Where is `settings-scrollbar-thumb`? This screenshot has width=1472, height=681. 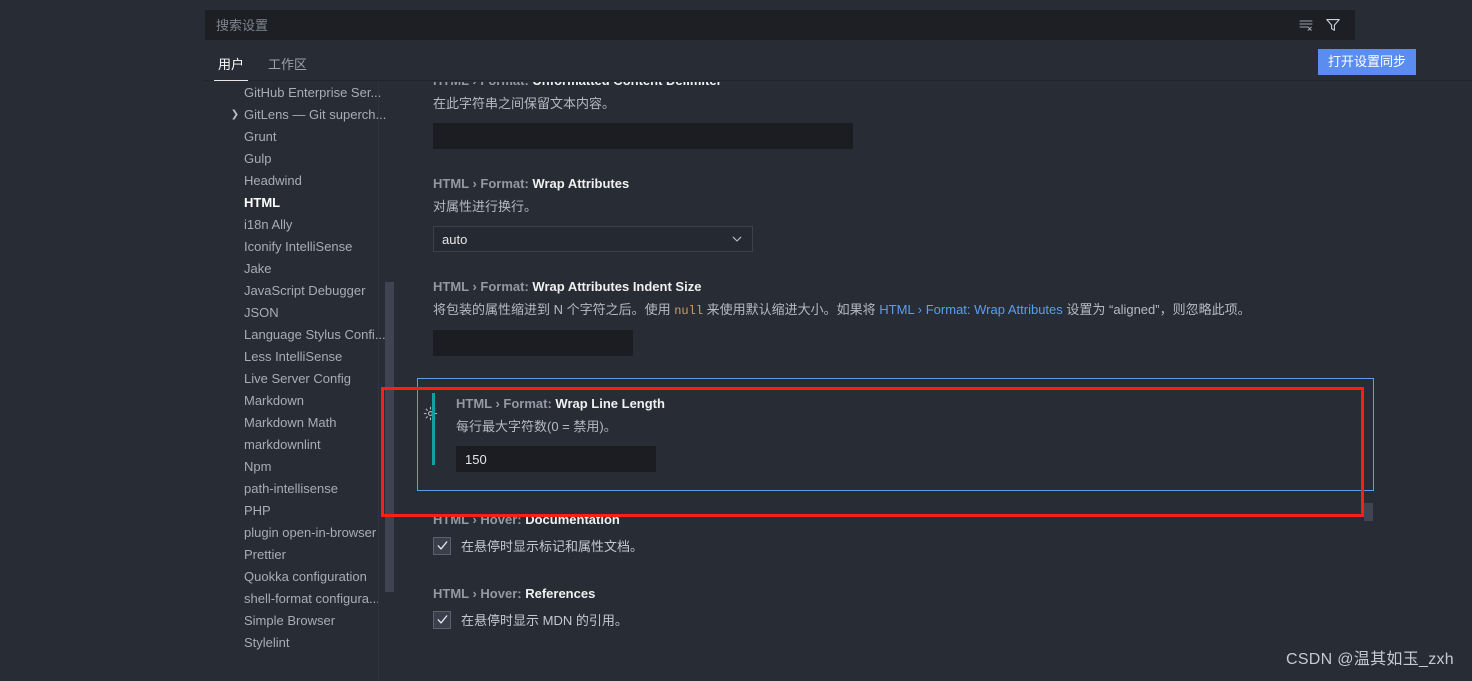
settings-scrollbar-thumb is located at coordinates (1368, 512).